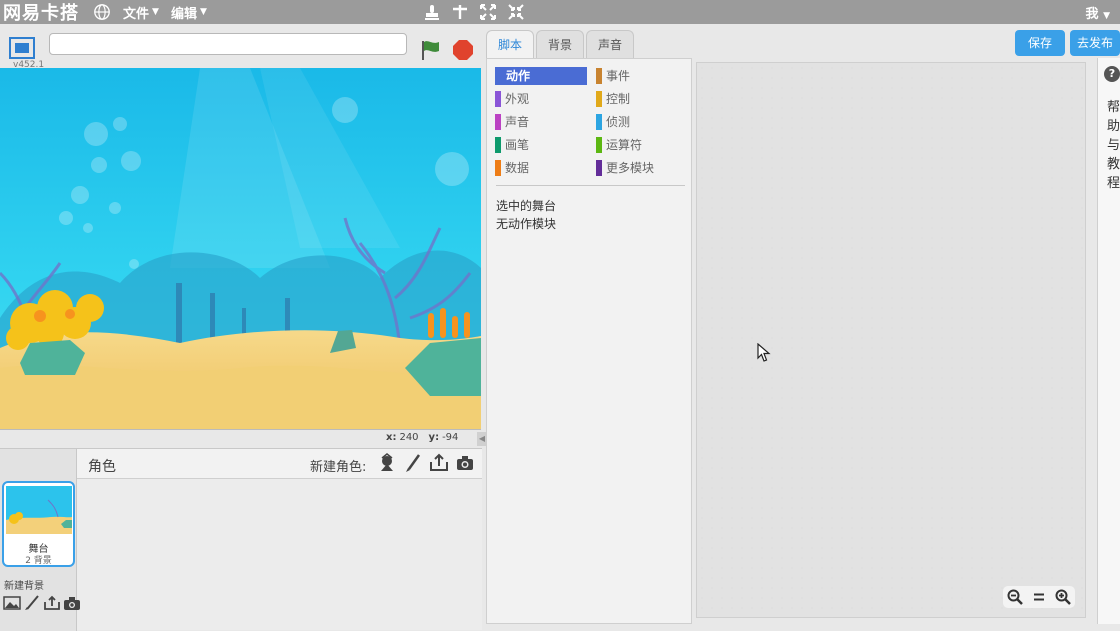  I want to click on sprite-pane: 角色 新建角色: 舞台 2 背景 新建背景, so click(241, 539).